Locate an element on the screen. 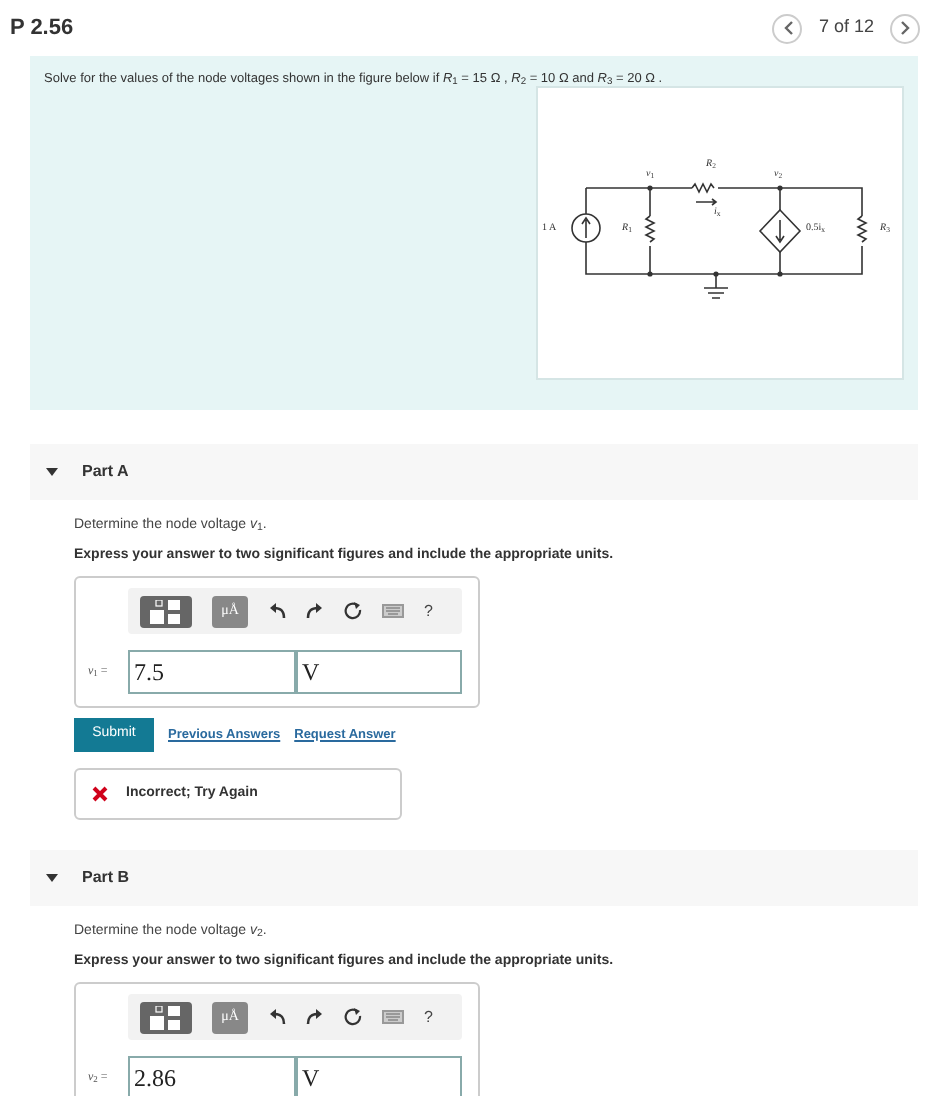 This screenshot has width=948, height=1096. page-title: P 2.56 is located at coordinates (42, 28).